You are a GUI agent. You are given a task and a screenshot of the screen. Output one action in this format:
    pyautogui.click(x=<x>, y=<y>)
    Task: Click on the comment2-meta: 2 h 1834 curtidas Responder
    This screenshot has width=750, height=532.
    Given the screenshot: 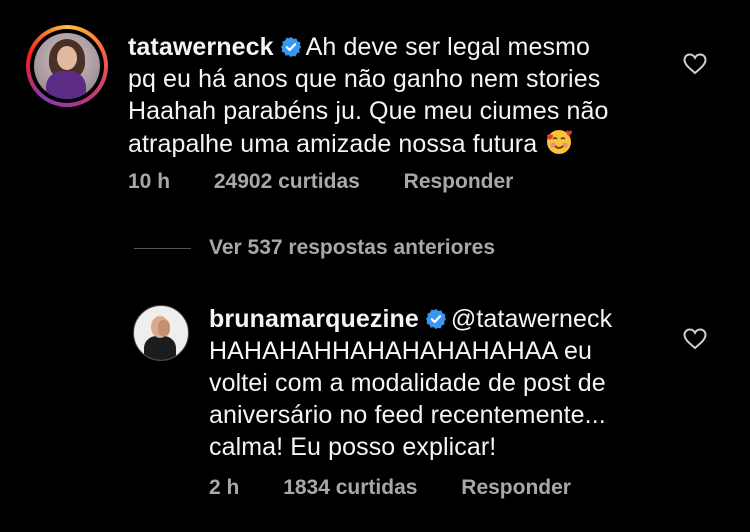 What is the action you would take?
    pyautogui.click(x=409, y=488)
    